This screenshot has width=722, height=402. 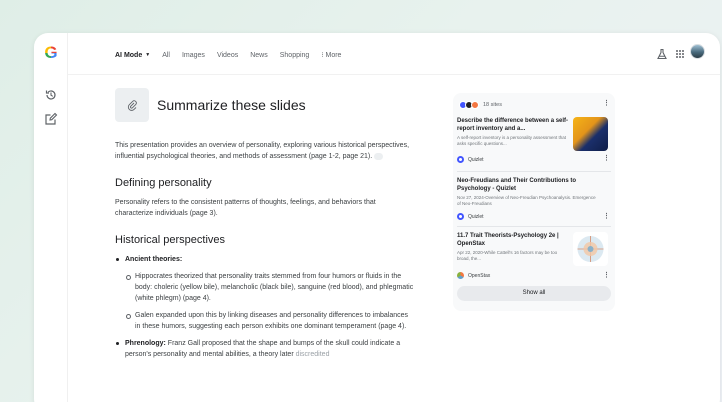 I want to click on sources-count: 18 sites, so click(x=492, y=105).